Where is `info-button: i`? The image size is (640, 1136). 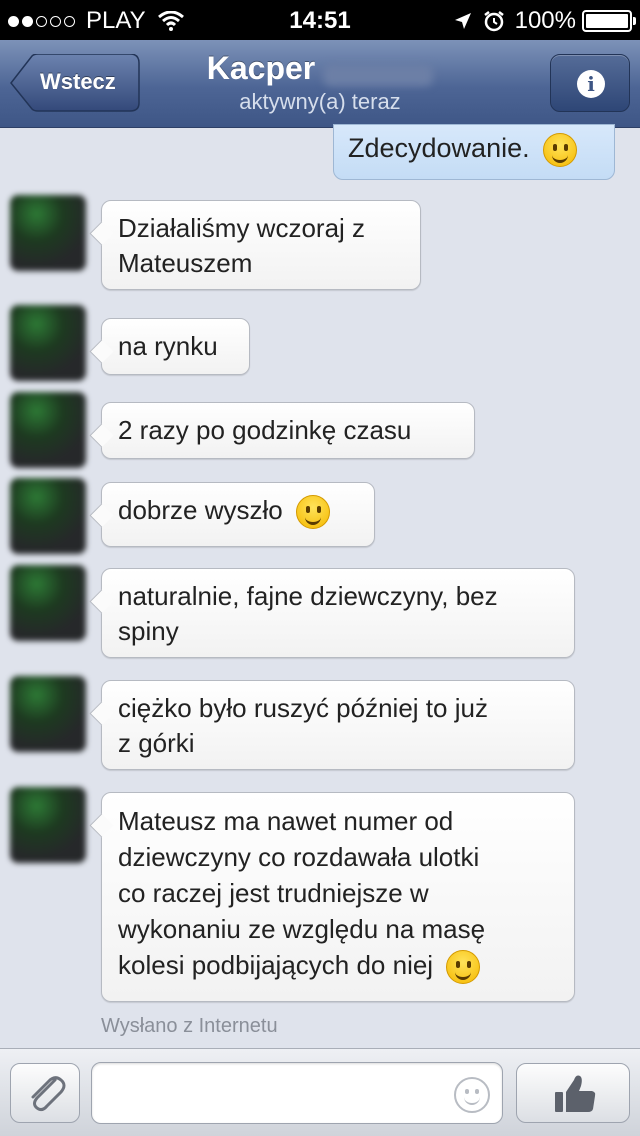
info-button: i is located at coordinates (590, 83).